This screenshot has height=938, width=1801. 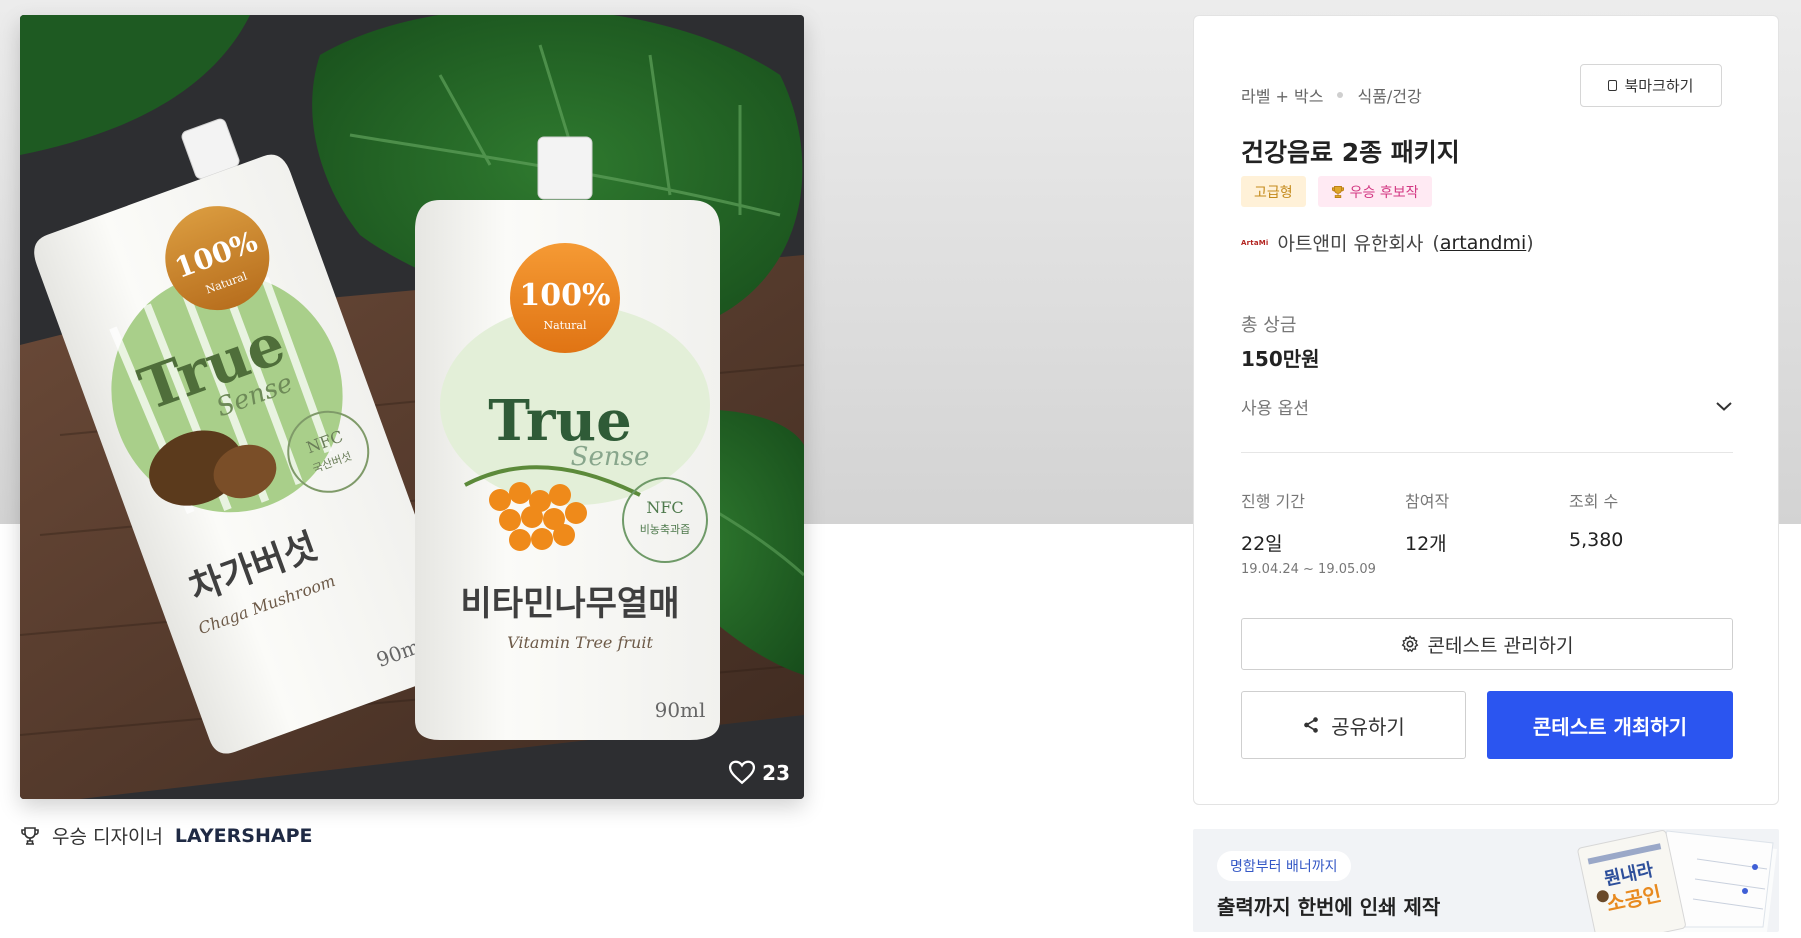 I want to click on print-banner-ad: 명함부터 배너까지 출력까지 한번에 인쇄 제작 뭔내라 소공인, so click(x=1486, y=880).